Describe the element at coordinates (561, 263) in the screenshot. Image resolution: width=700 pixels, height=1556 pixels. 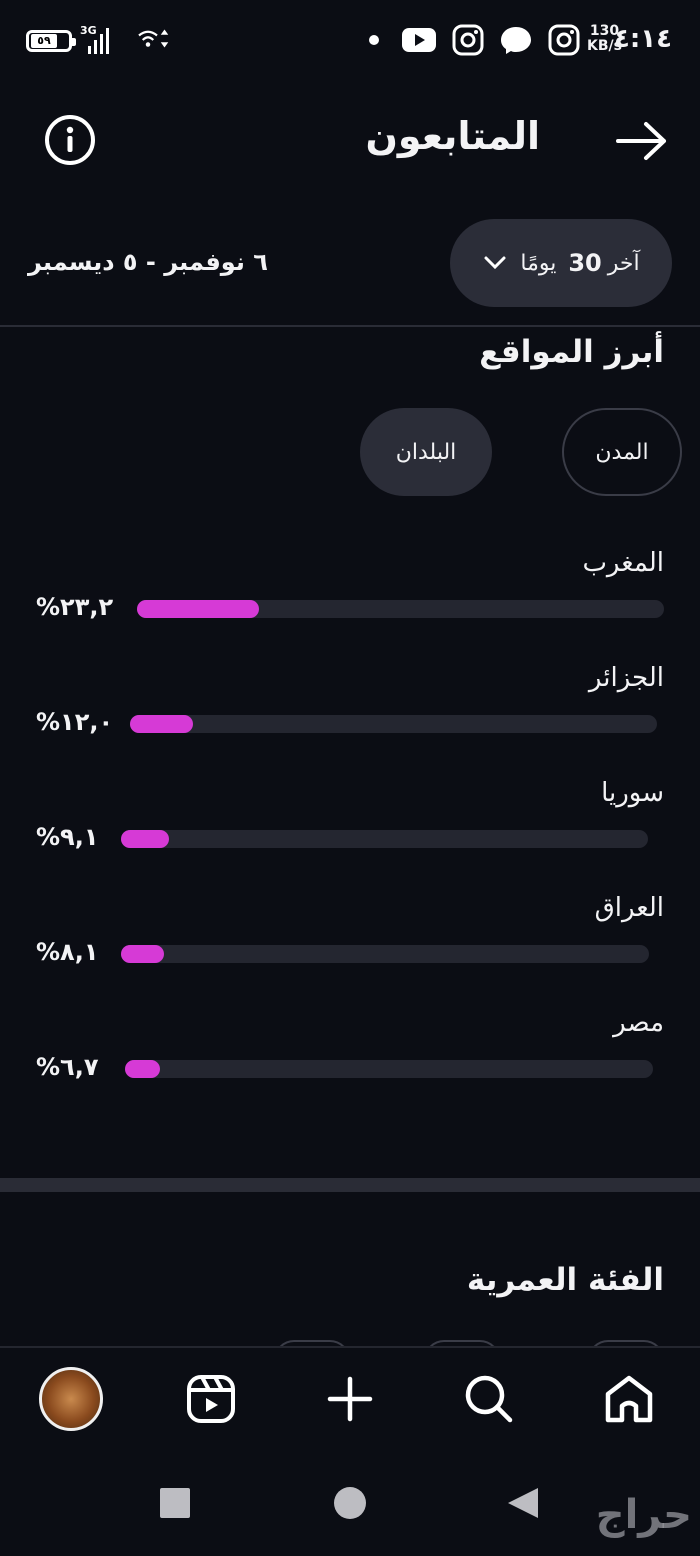
I see `date-range-dropdown: آخر 30 يومًا` at that location.